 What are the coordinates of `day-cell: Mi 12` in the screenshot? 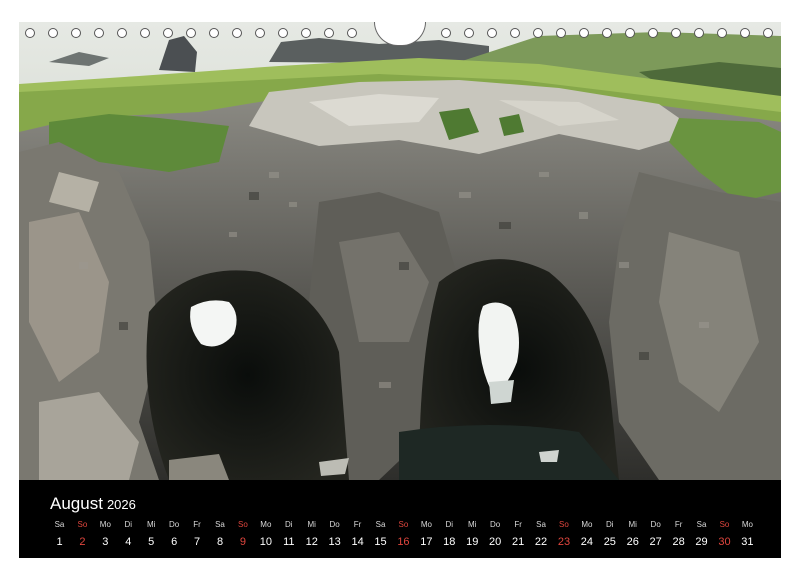 It's located at (311, 535).